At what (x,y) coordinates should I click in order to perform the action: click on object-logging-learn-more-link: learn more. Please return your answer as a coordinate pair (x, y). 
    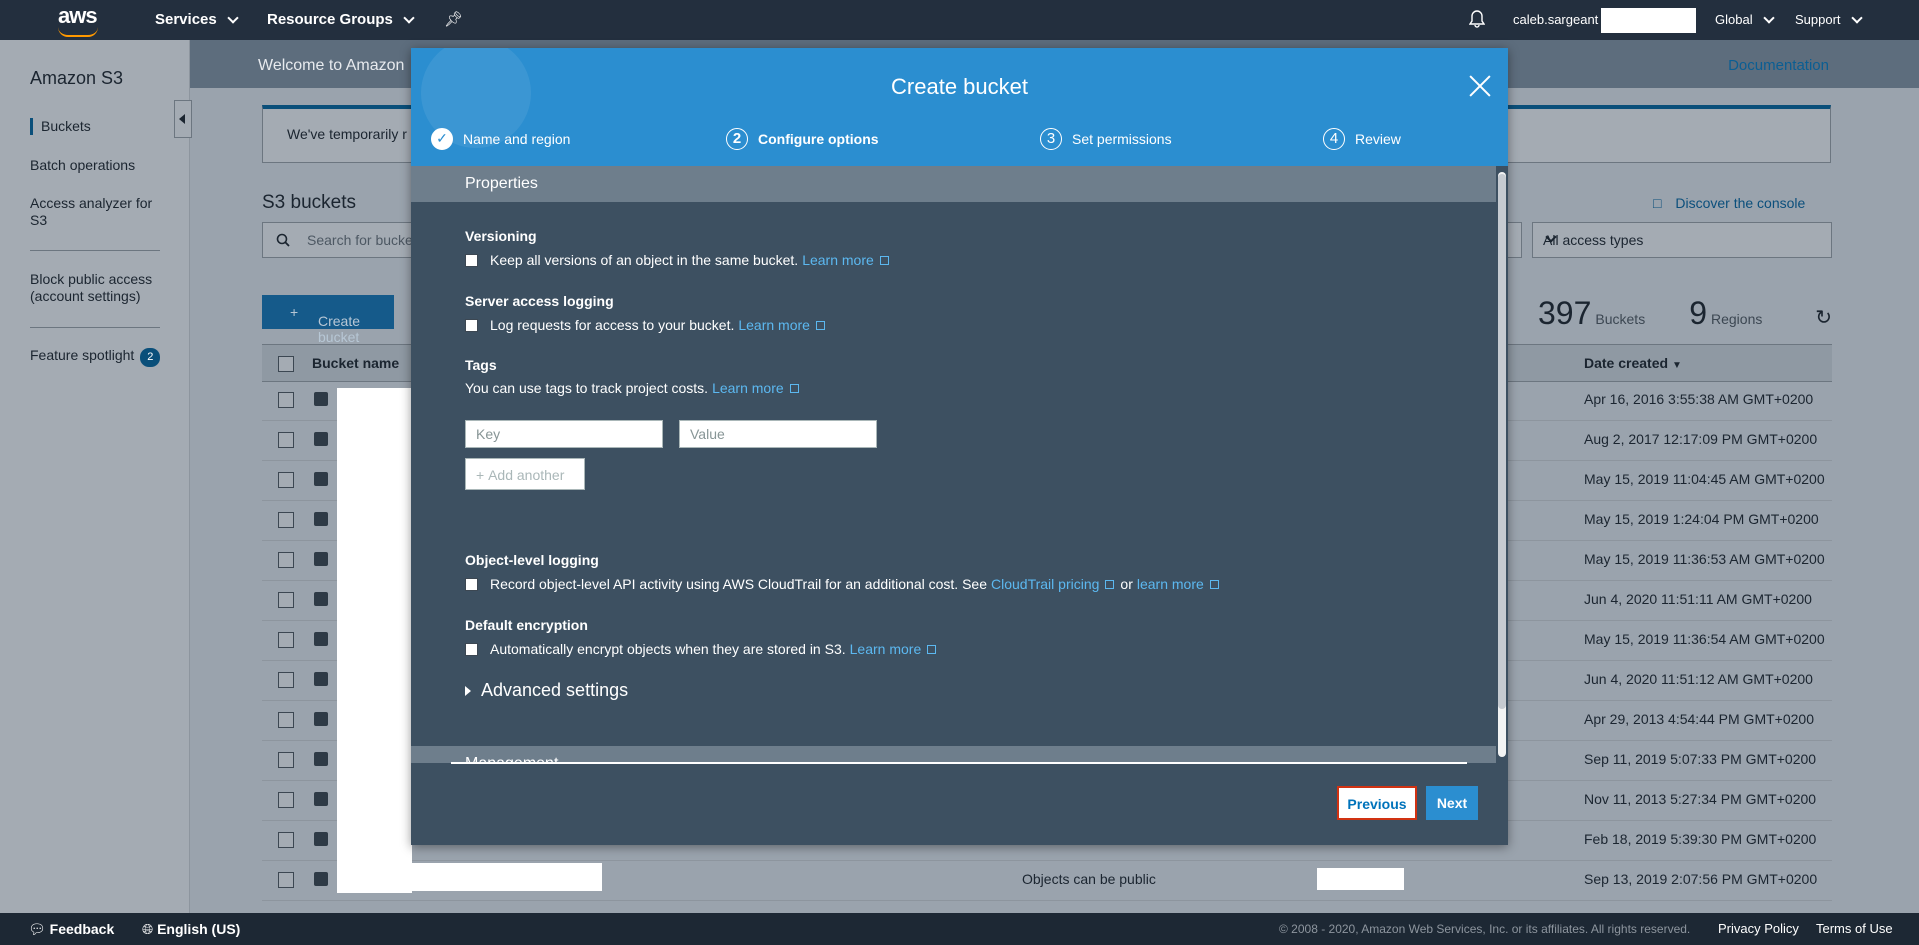
    Looking at the image, I should click on (1178, 584).